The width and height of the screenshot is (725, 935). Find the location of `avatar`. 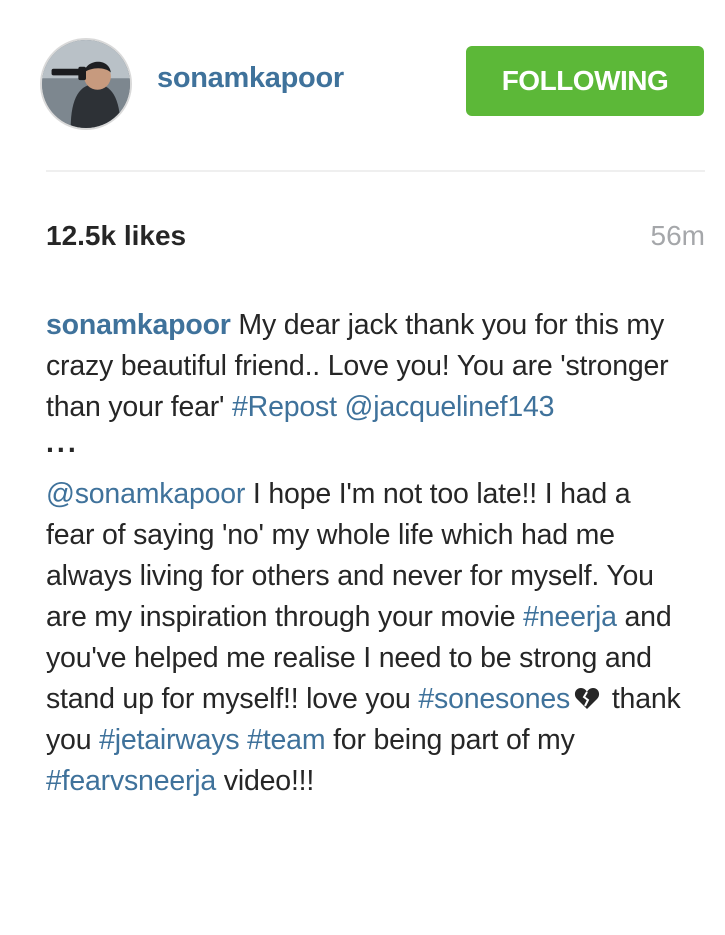

avatar is located at coordinates (86, 84).